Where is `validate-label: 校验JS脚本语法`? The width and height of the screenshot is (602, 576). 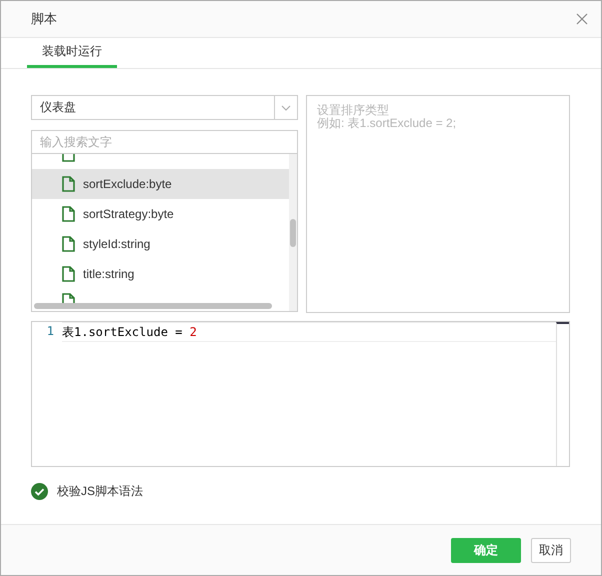 validate-label: 校验JS脚本语法 is located at coordinates (100, 491).